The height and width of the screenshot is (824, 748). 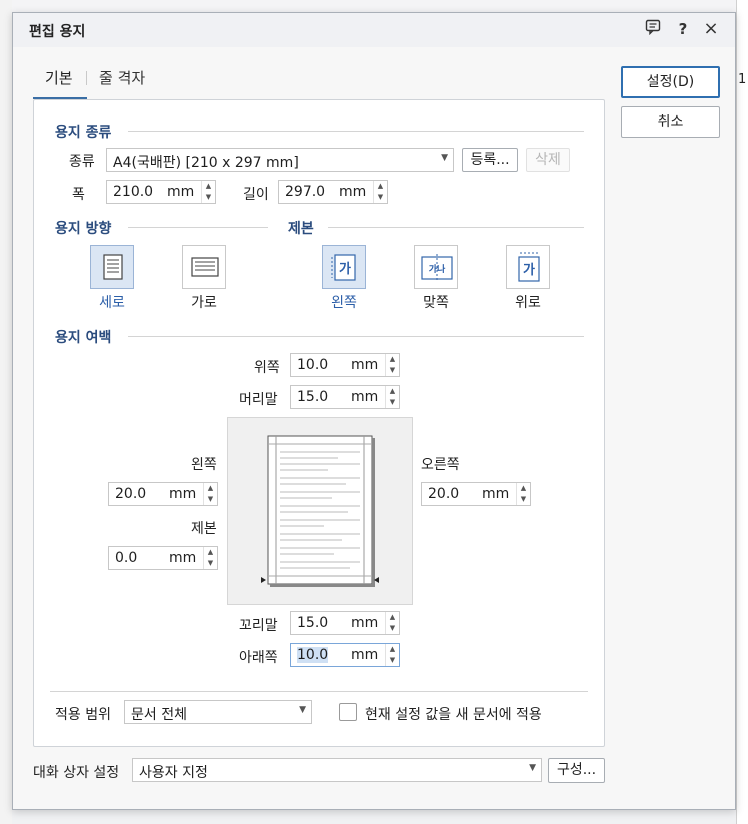 I want to click on width-field: 210.0 mm ▲ ▼, so click(x=161, y=192).